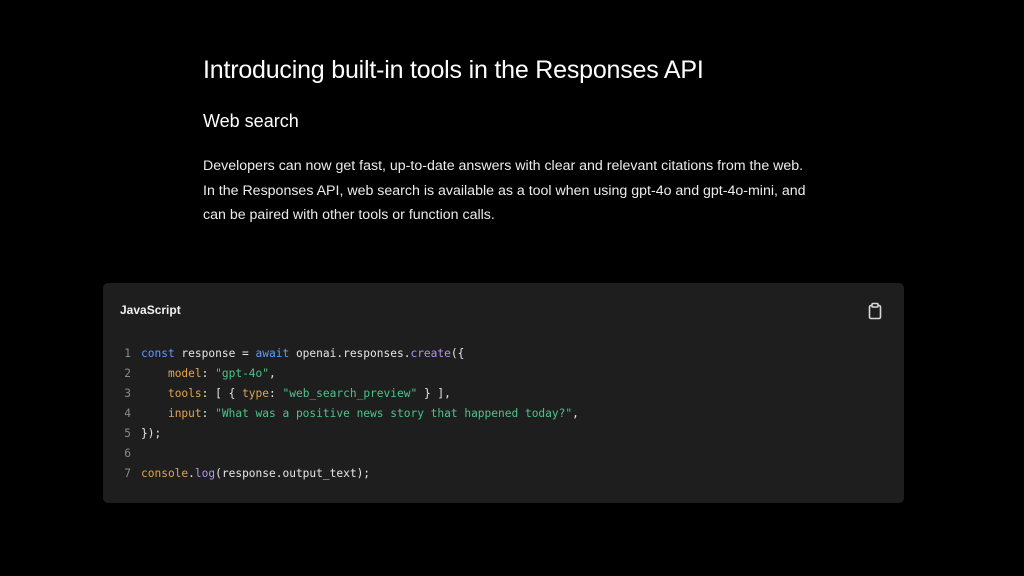 Image resolution: width=1024 pixels, height=576 pixels. I want to click on line-number: 5, so click(127, 433).